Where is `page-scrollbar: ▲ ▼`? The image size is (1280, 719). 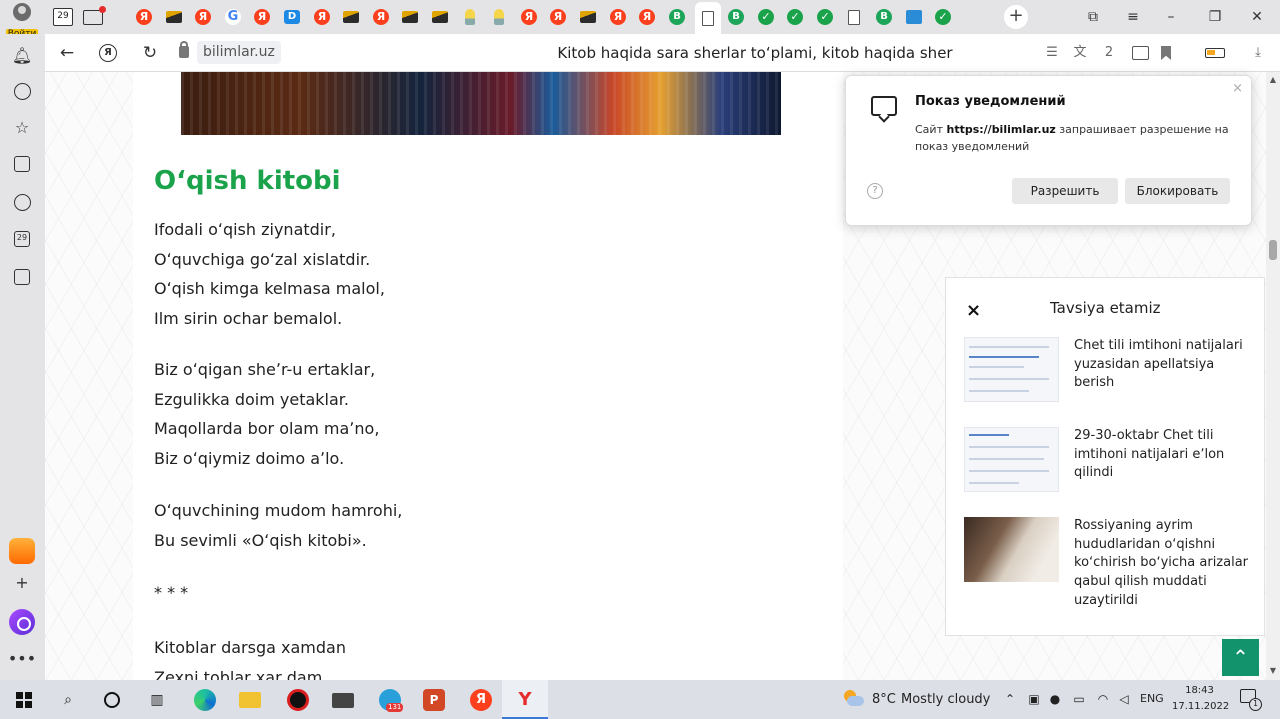
page-scrollbar: ▲ ▼ is located at coordinates (1273, 376).